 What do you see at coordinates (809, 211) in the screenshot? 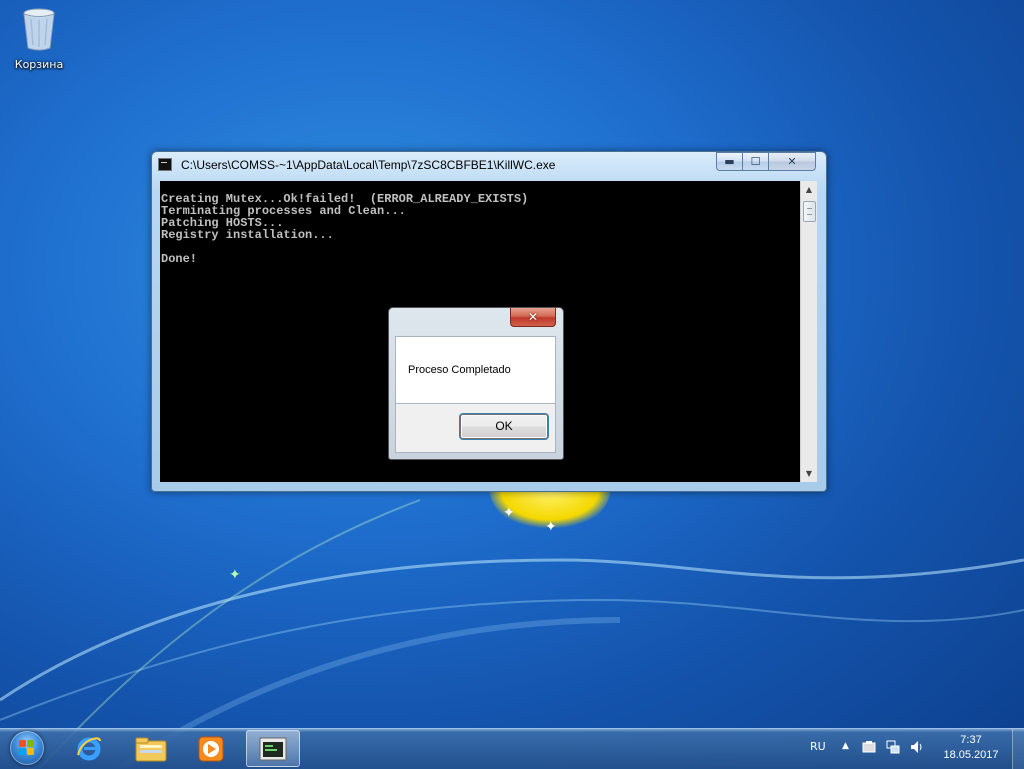
I see `scroll-thumb` at bounding box center [809, 211].